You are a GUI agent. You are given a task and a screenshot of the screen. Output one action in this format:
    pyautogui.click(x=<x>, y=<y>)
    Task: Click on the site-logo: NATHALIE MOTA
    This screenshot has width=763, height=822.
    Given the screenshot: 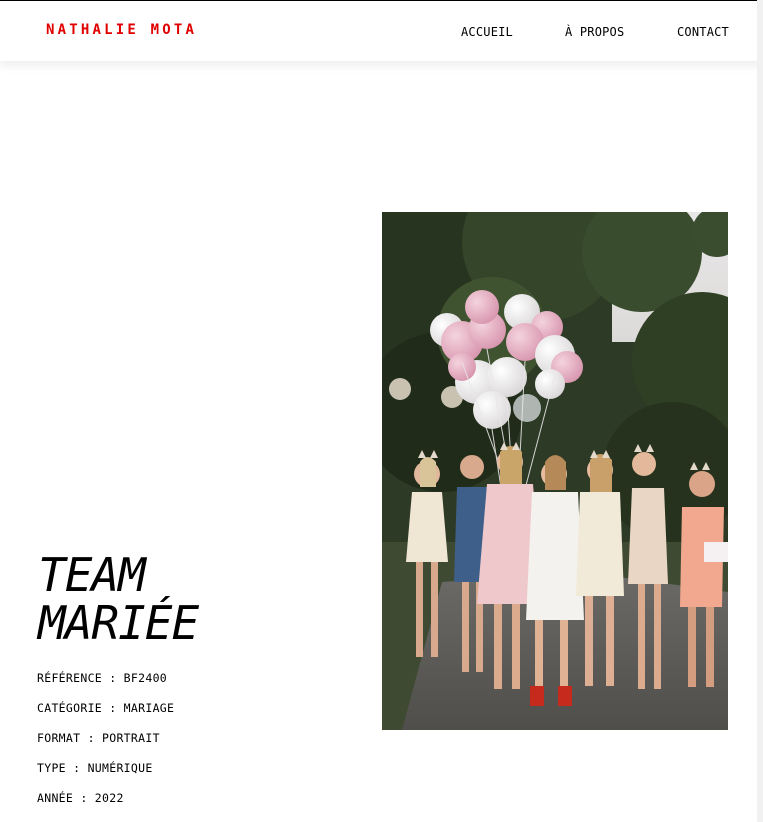 What is the action you would take?
    pyautogui.click(x=121, y=30)
    